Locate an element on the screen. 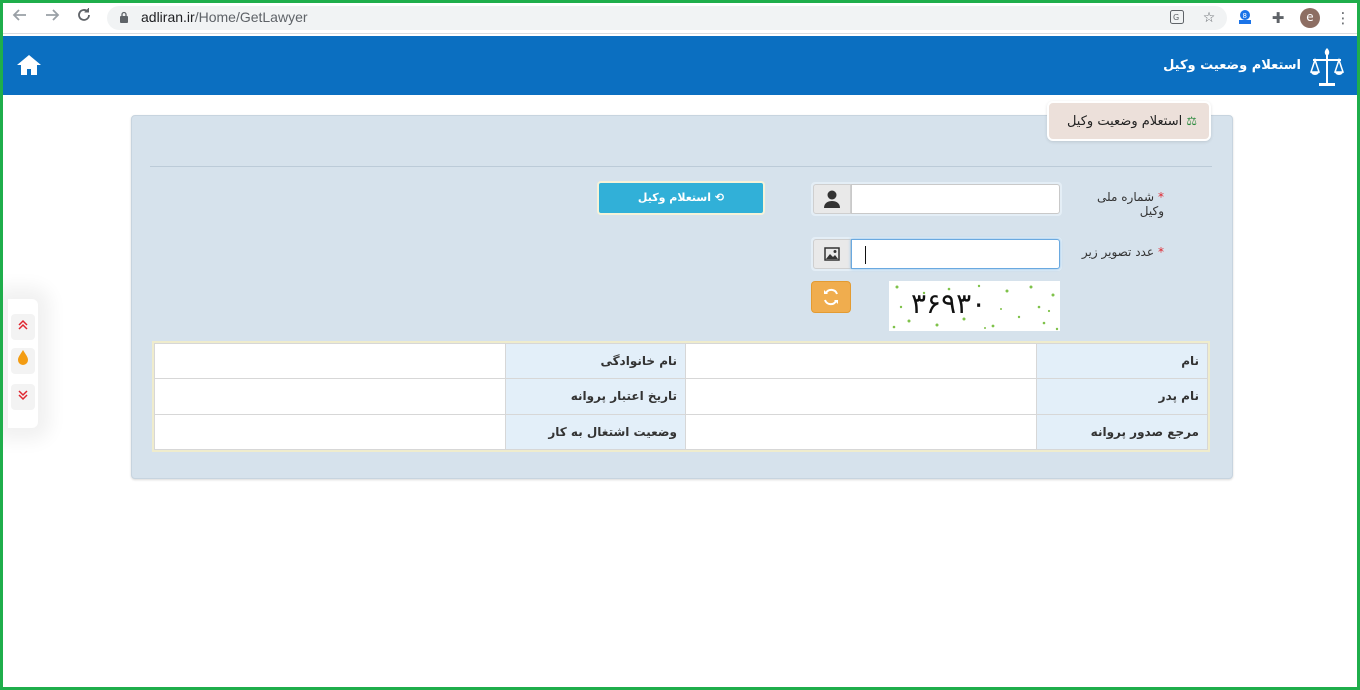  extension-icon: 8 is located at coordinates (1245, 18).